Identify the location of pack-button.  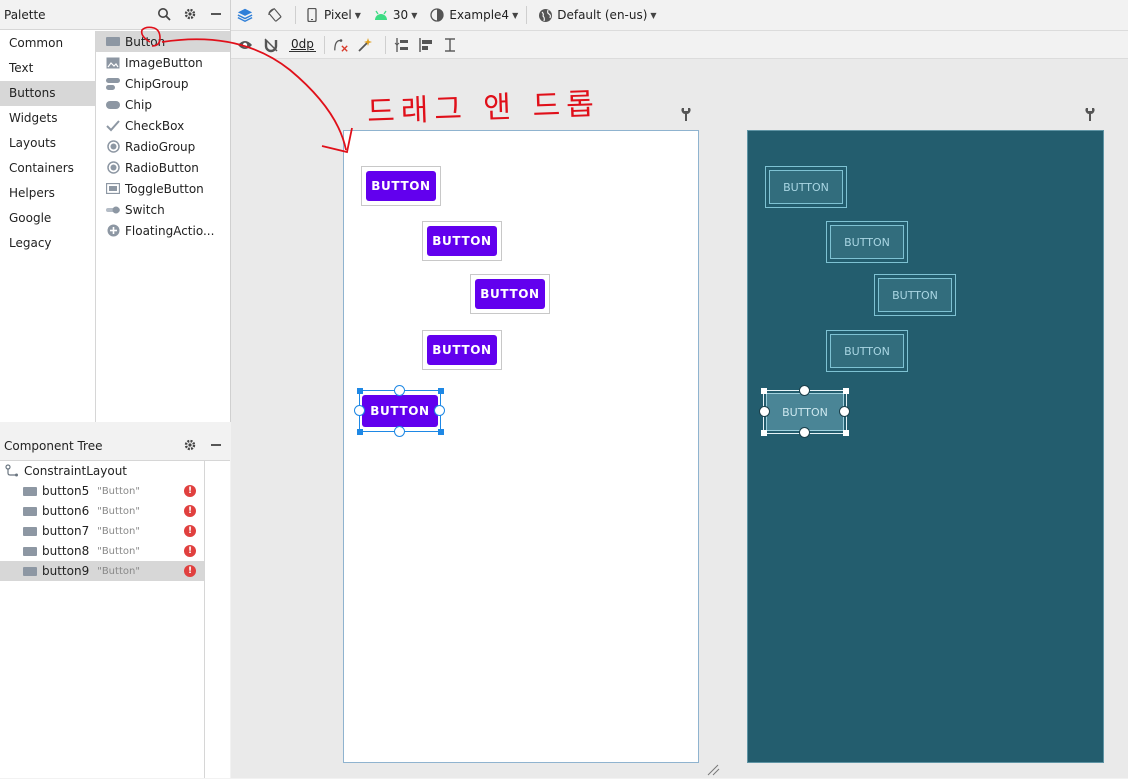
(404, 45).